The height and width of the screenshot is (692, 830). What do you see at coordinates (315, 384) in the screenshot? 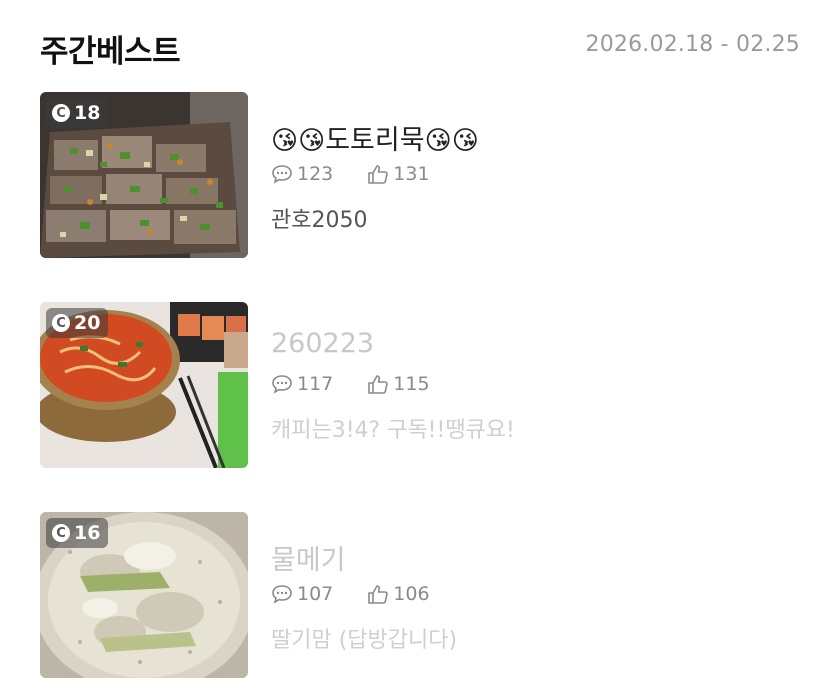
I see `comment-count-value: 117` at bounding box center [315, 384].